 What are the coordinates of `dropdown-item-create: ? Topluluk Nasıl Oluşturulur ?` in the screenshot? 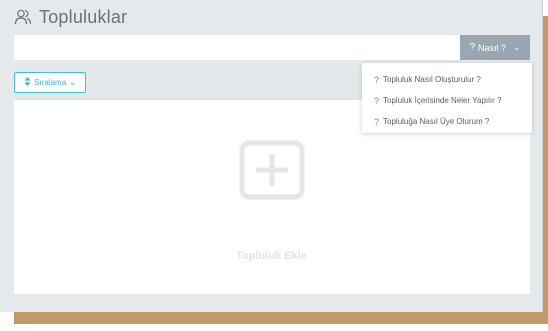 It's located at (447, 79).